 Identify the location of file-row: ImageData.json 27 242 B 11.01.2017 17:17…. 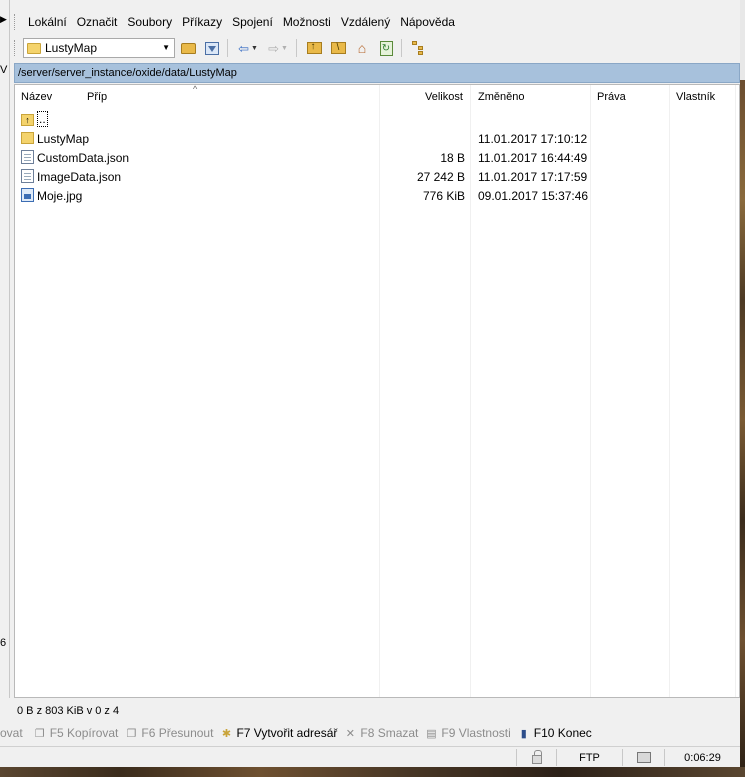
(378, 176).